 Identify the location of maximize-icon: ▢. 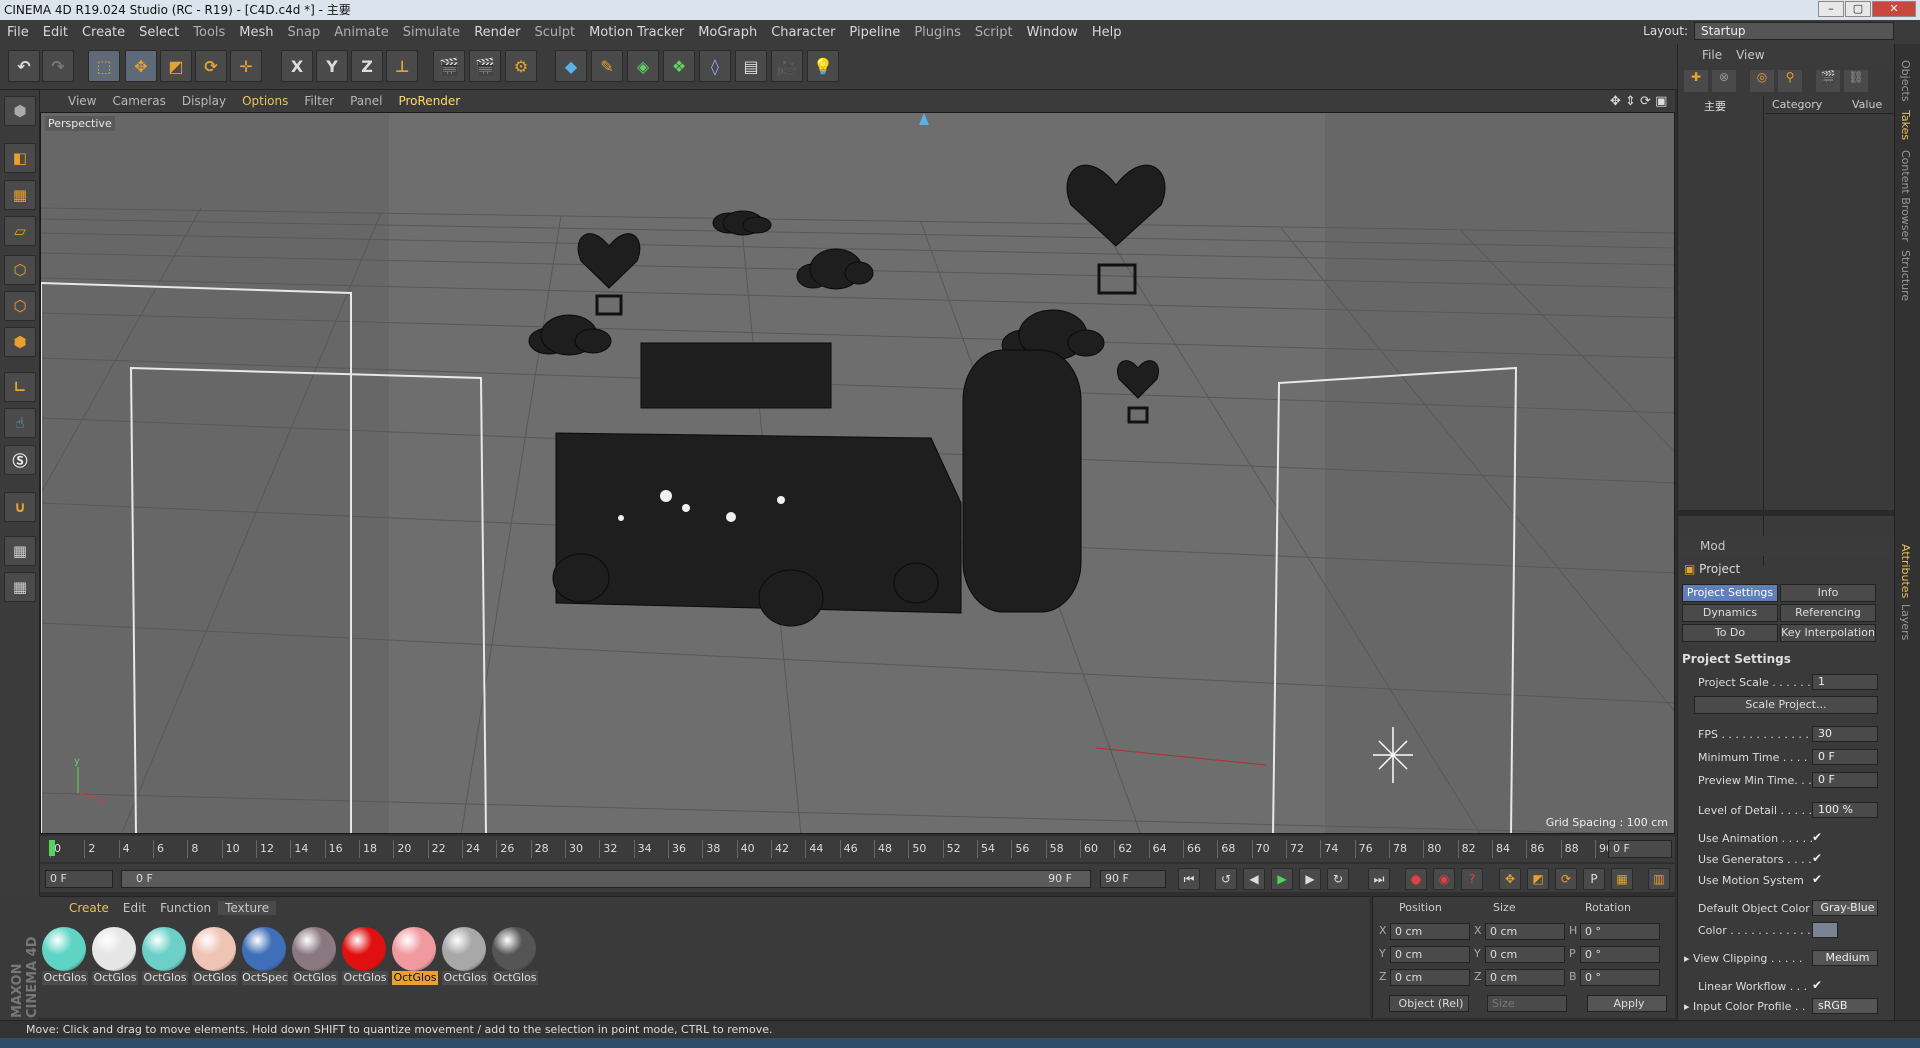
(1858, 9).